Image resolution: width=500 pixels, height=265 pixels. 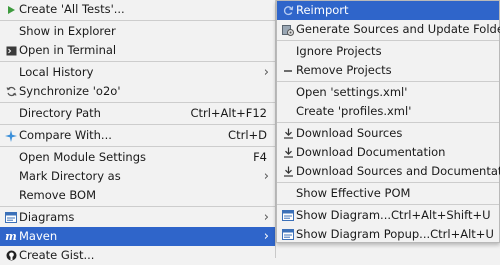 I want to click on menu-item-download-documentation: Download Documentation, so click(x=388, y=152).